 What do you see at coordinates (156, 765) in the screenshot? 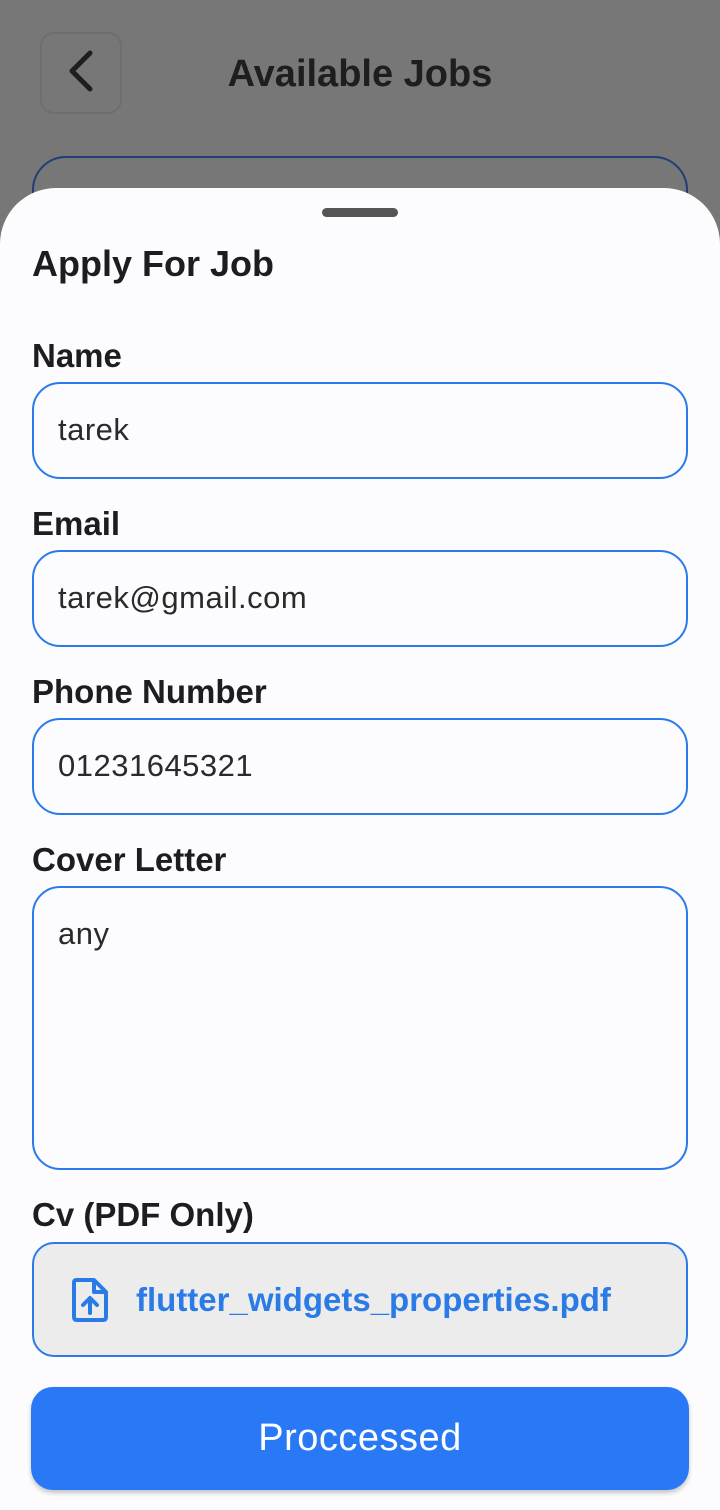
I see `phone-value: 01231645321` at bounding box center [156, 765].